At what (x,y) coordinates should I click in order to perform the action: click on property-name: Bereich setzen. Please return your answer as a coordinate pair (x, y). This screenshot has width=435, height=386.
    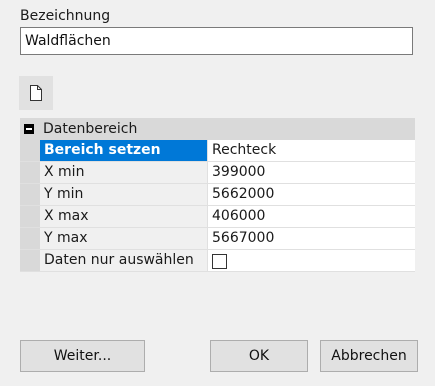
    Looking at the image, I should click on (124, 150).